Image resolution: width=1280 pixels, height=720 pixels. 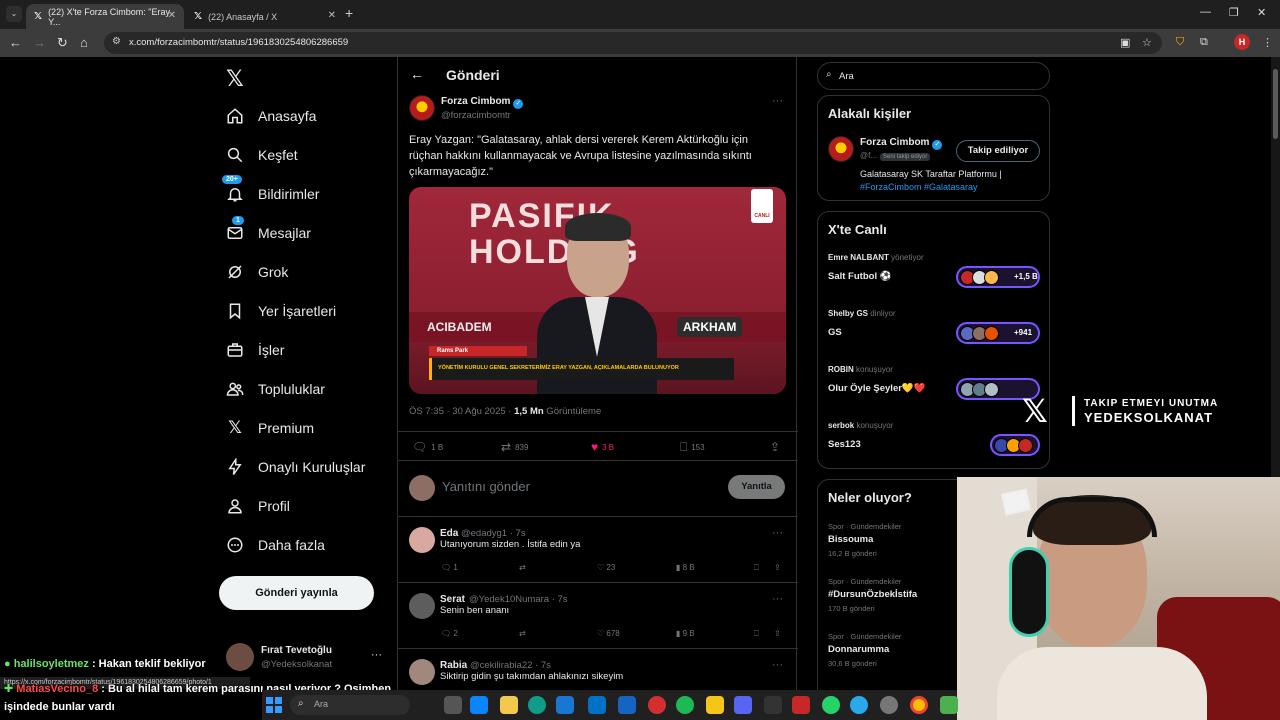 I want to click on listeners-pill: +941, so click(x=998, y=333).